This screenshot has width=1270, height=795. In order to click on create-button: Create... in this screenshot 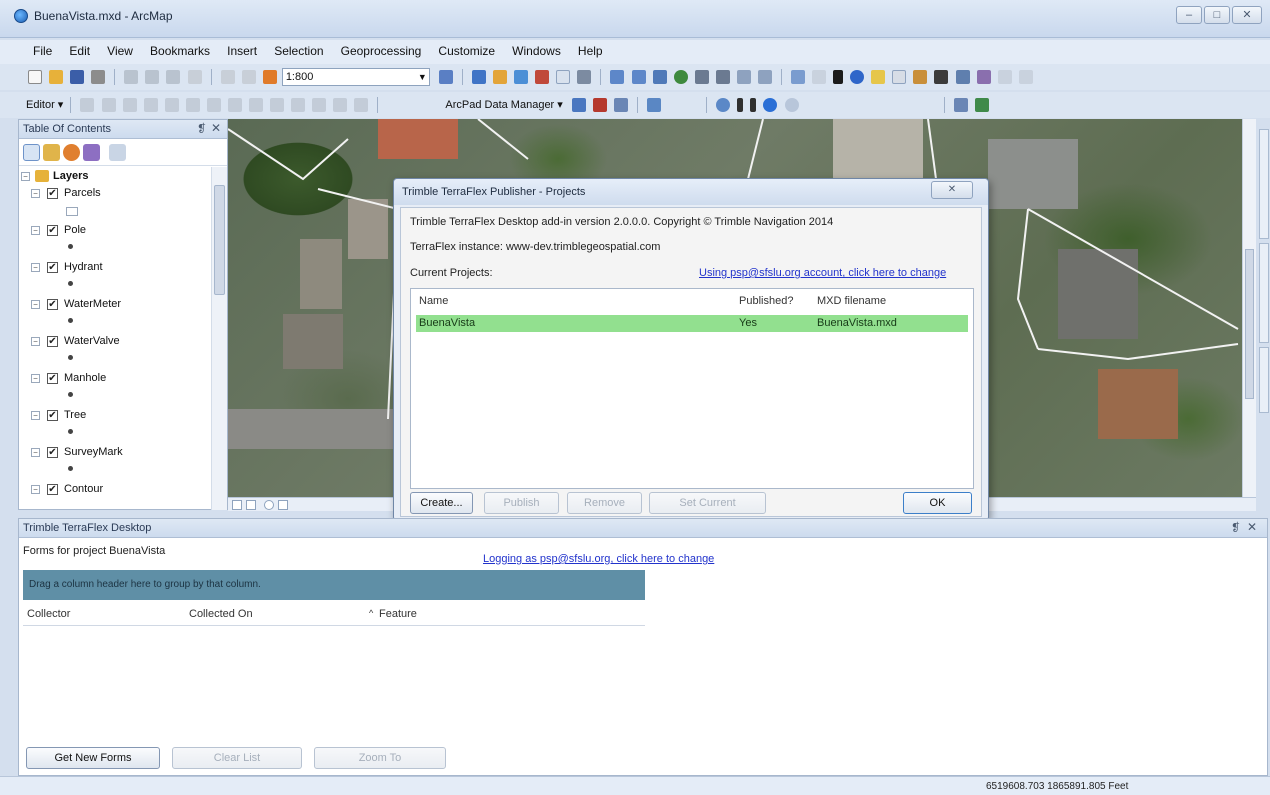, I will do `click(441, 503)`.